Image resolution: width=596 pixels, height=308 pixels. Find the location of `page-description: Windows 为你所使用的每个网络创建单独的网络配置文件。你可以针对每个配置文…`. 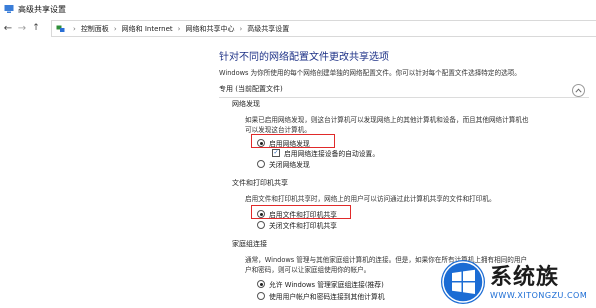

page-description: Windows 为你所使用的每个网络创建单独的网络配置文件。你可以针对每个配置文… is located at coordinates (370, 73).